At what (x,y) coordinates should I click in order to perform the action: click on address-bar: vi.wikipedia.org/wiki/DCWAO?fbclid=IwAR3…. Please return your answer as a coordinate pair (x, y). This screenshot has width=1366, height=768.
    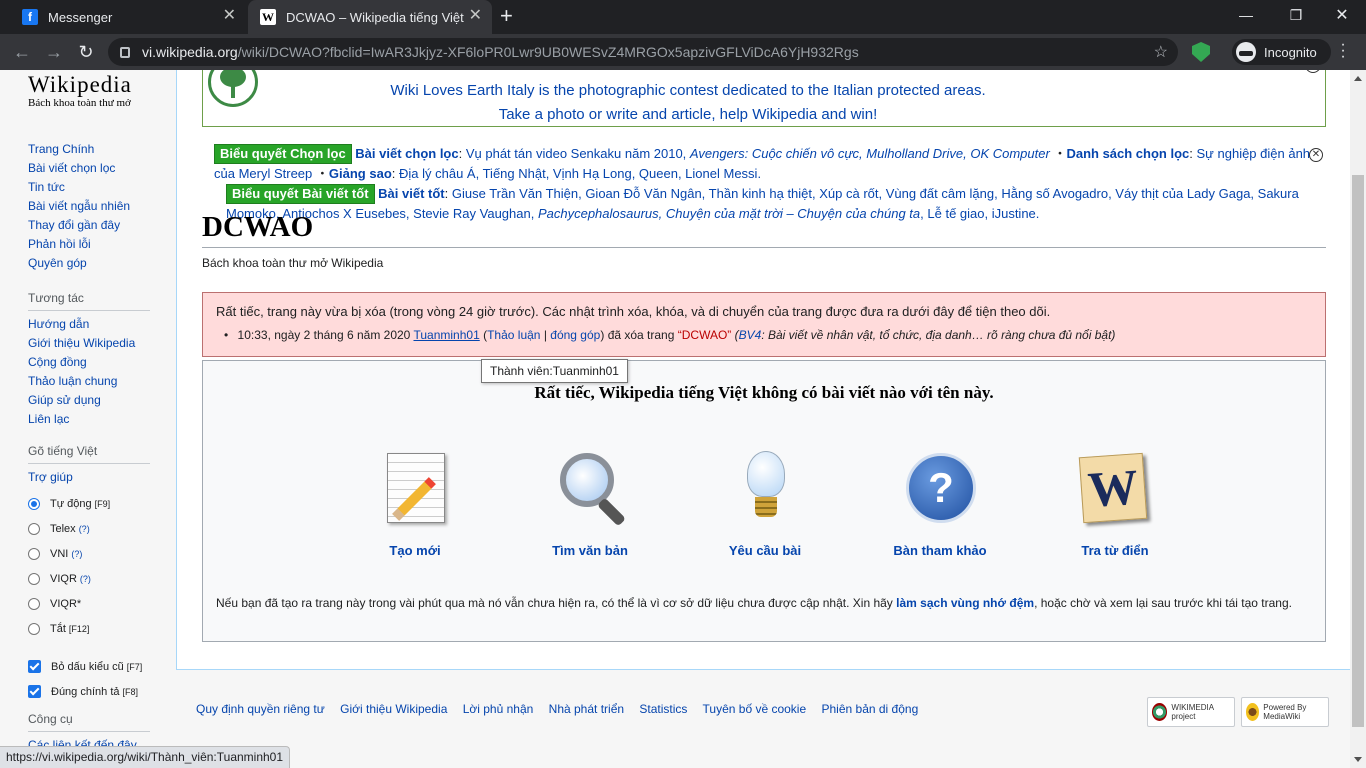
    Looking at the image, I should click on (643, 52).